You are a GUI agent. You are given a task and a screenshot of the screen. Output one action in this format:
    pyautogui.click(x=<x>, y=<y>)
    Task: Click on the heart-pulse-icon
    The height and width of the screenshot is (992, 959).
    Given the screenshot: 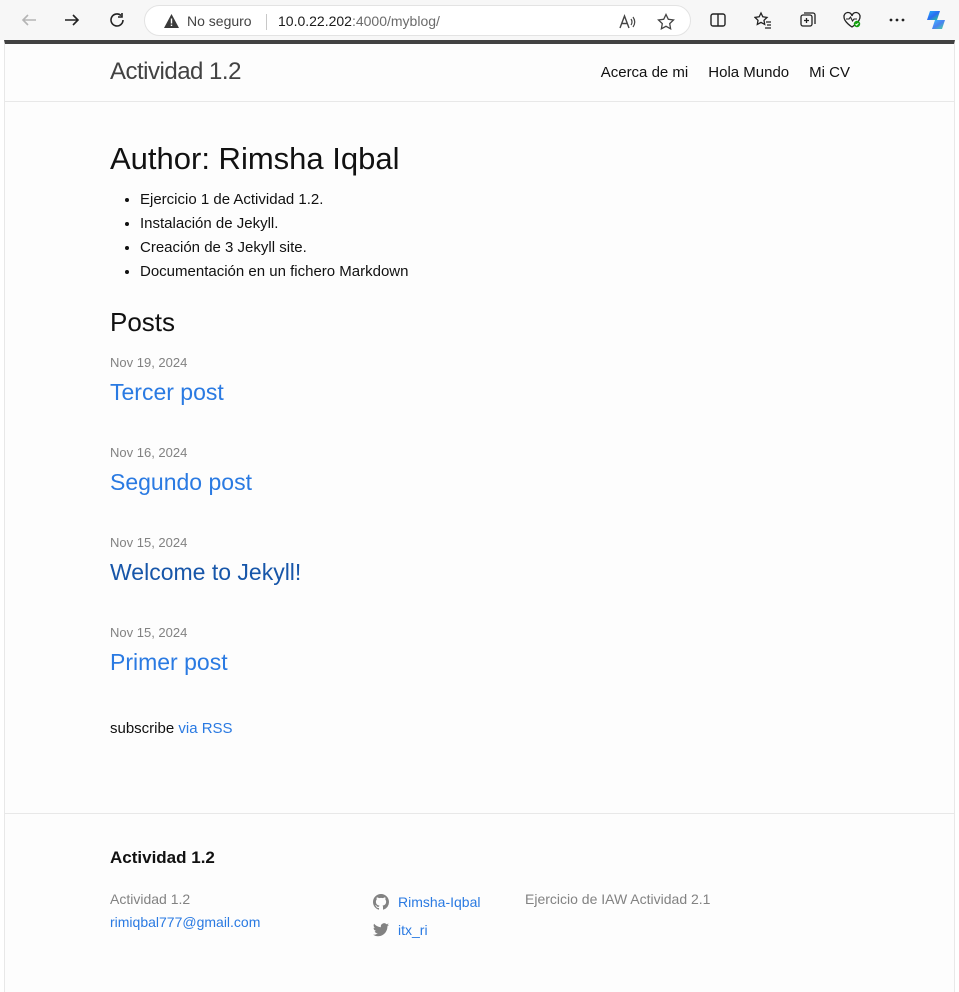 What is the action you would take?
    pyautogui.click(x=852, y=19)
    